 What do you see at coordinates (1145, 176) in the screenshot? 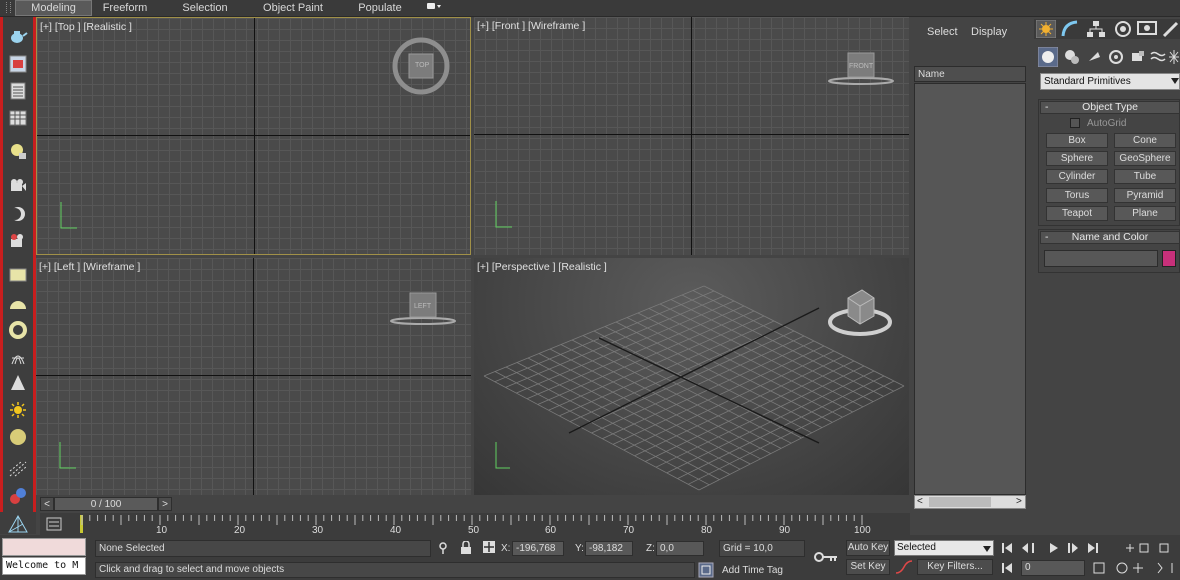
I see `tube-button: Tube` at bounding box center [1145, 176].